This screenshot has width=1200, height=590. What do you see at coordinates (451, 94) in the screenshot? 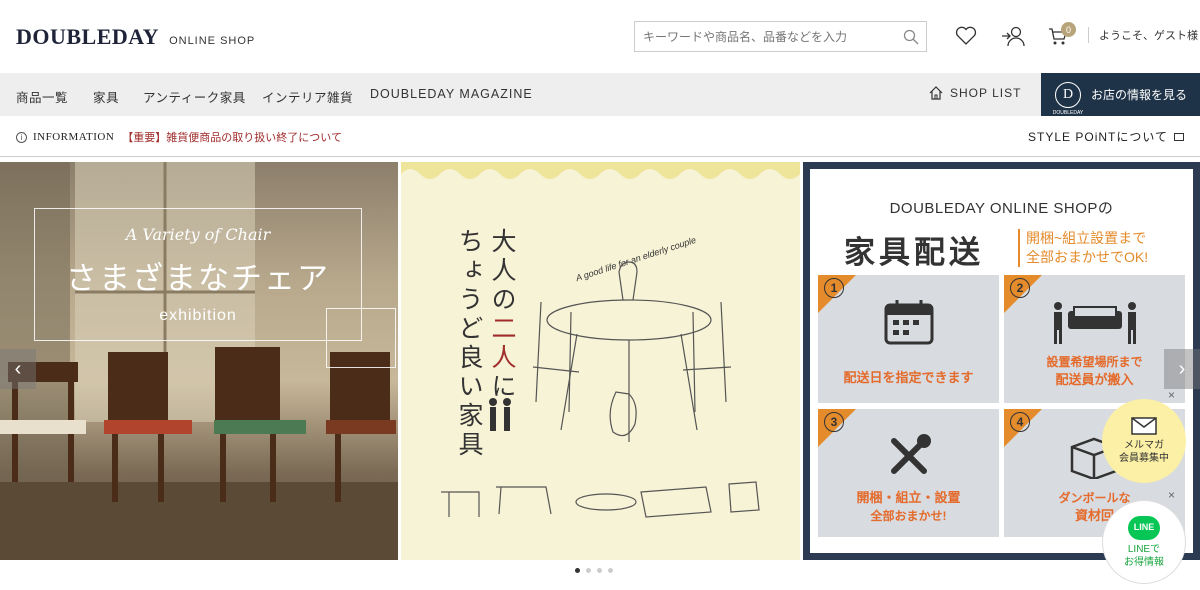
I see `nav-item-magazine: DOUBLEDAY MAGAZINE` at bounding box center [451, 94].